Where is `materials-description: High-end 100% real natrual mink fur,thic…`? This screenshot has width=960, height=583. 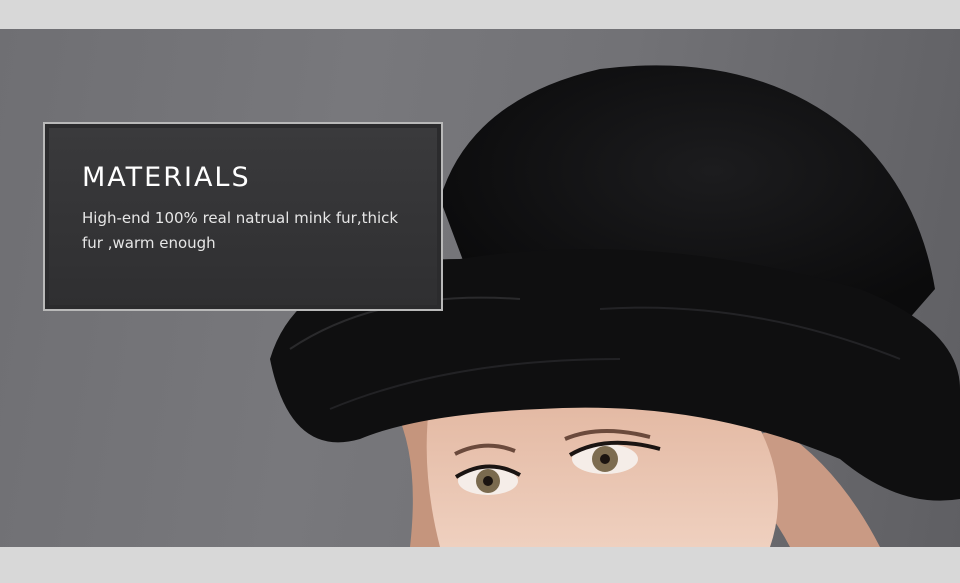
materials-description: High-end 100% real natrual mink fur,thic… is located at coordinates (240, 230).